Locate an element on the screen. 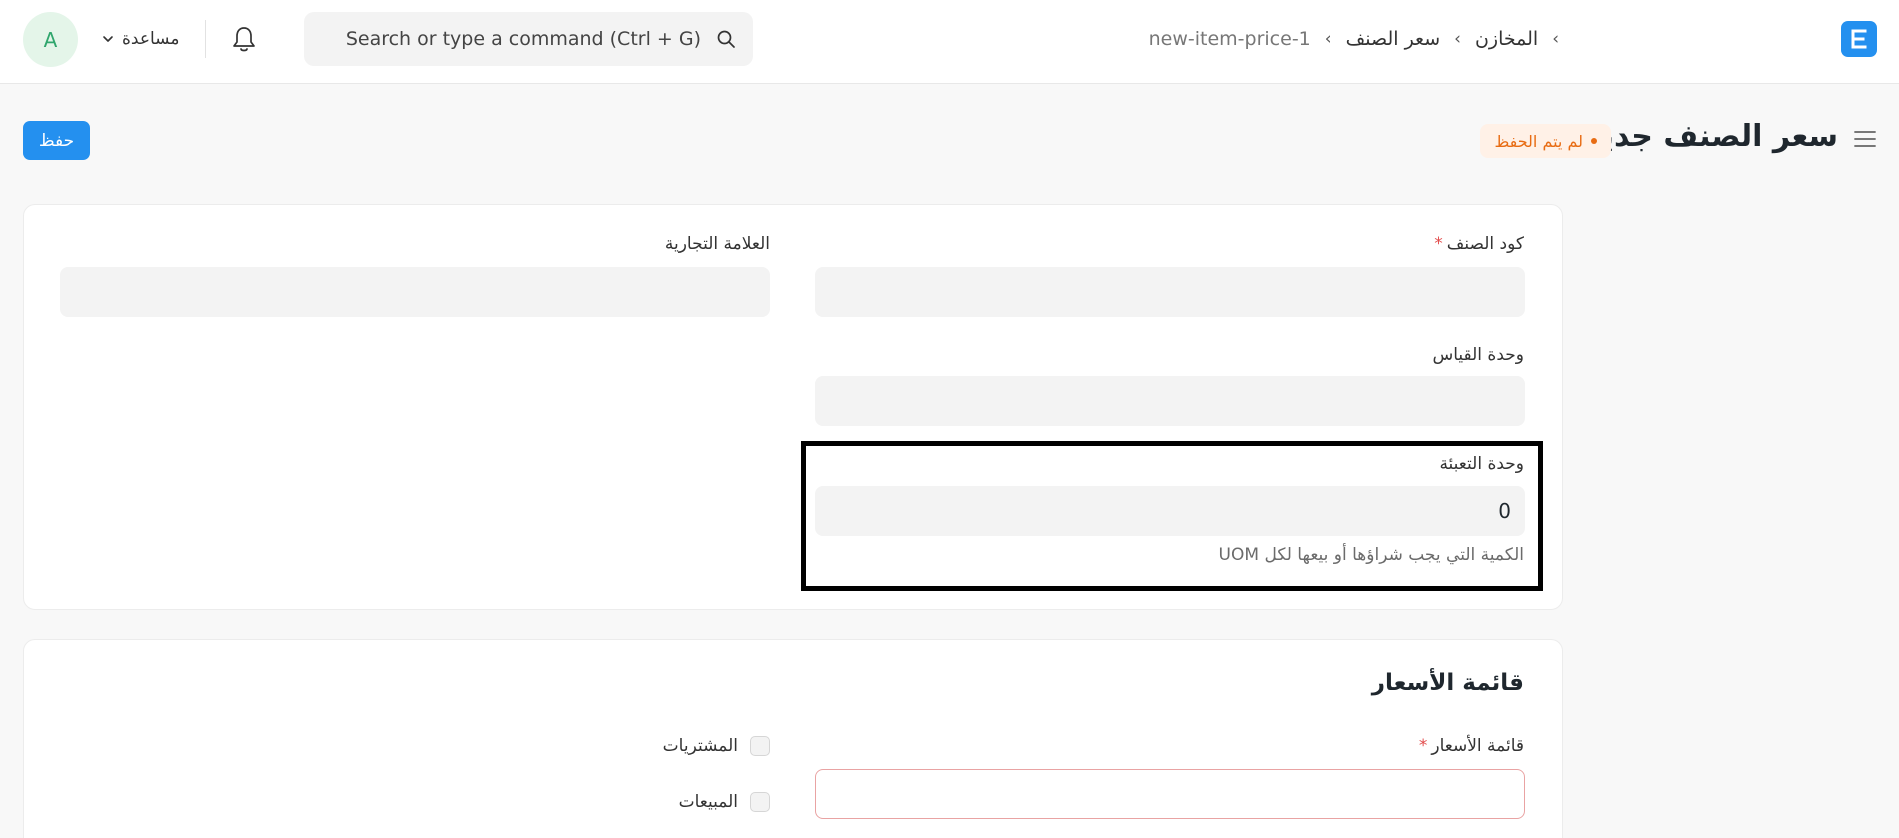 This screenshot has width=1899, height=838. item-code-field is located at coordinates (1170, 292).